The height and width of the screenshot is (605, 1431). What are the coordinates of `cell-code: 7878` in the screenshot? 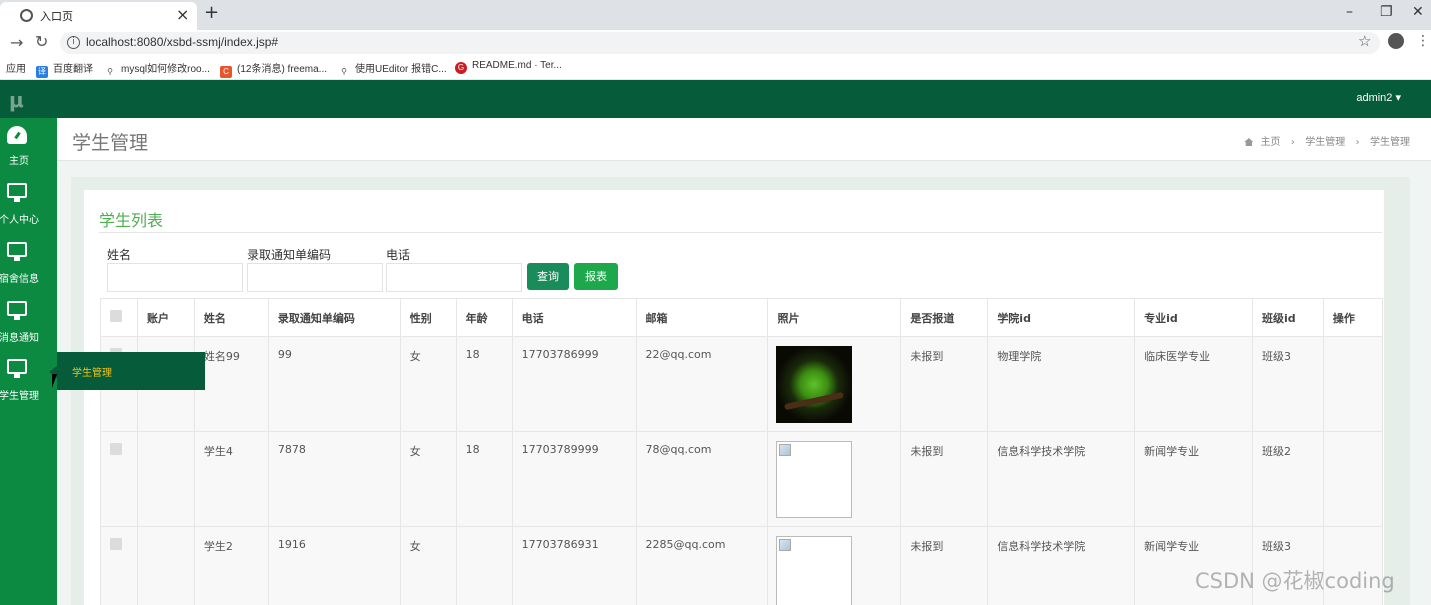 It's located at (334, 479).